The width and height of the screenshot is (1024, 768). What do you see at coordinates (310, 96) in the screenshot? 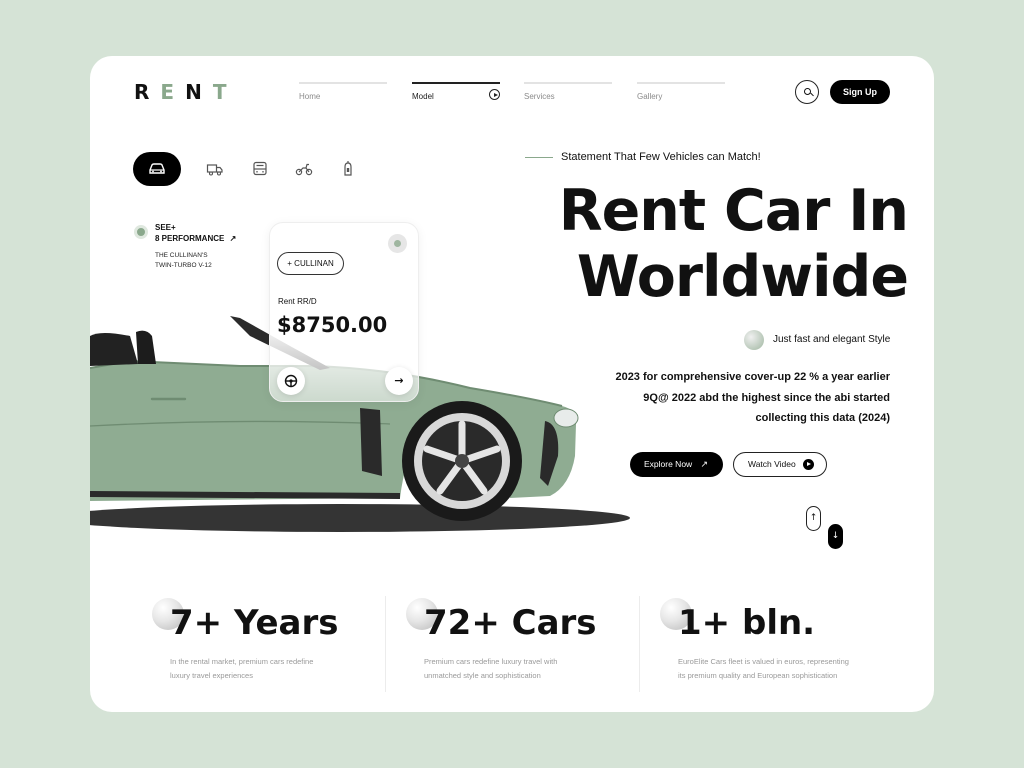
I see `nav-home-label: Home` at bounding box center [310, 96].